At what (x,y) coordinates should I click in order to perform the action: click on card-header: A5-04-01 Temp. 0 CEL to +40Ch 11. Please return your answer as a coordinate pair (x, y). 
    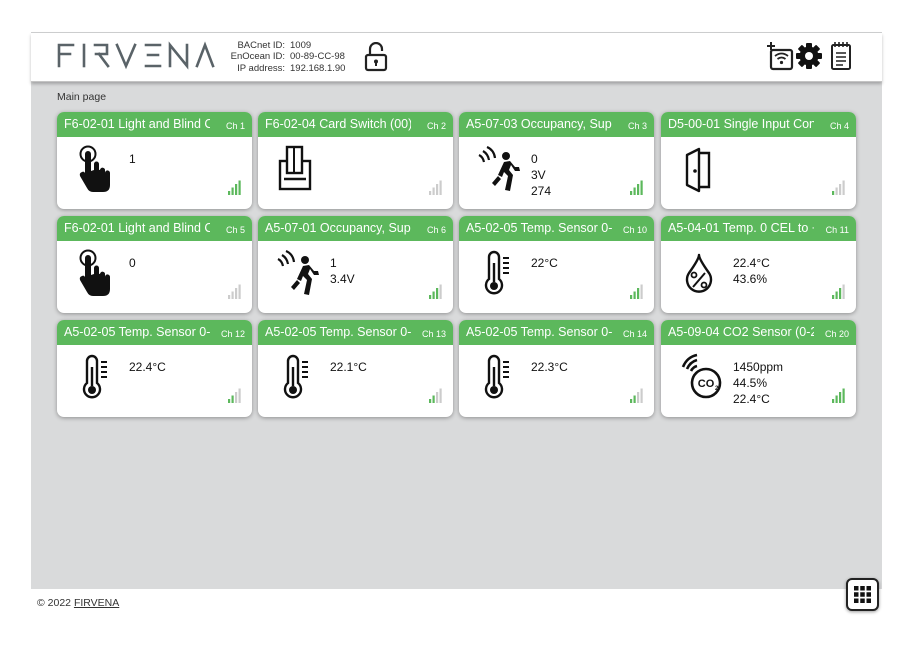
    Looking at the image, I should click on (758, 228).